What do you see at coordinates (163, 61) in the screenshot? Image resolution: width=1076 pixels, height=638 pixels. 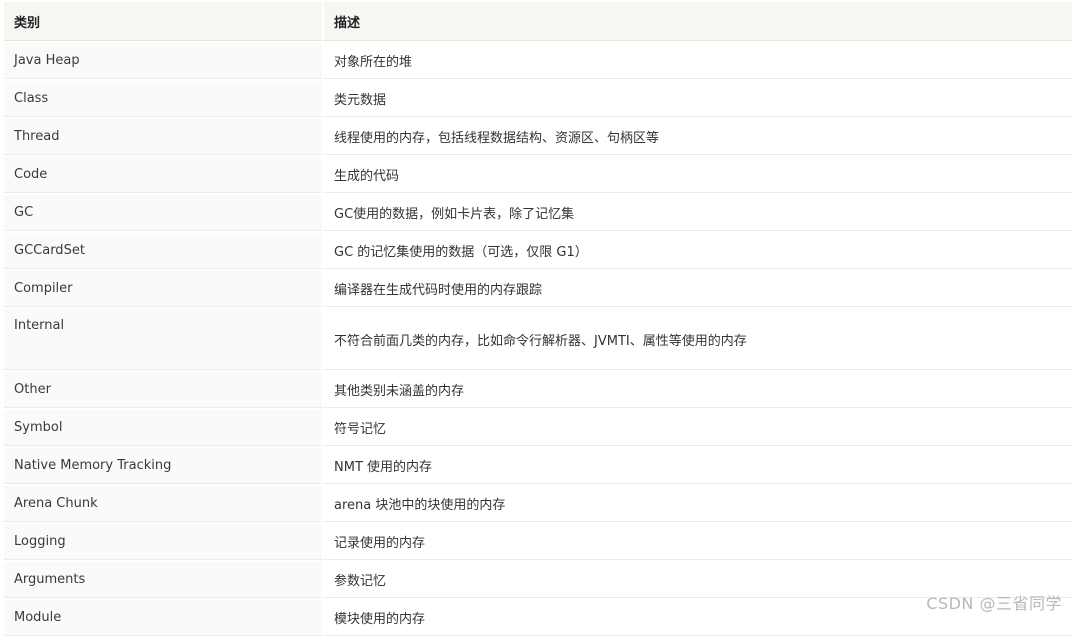 I see `category-cell: Java Heap` at bounding box center [163, 61].